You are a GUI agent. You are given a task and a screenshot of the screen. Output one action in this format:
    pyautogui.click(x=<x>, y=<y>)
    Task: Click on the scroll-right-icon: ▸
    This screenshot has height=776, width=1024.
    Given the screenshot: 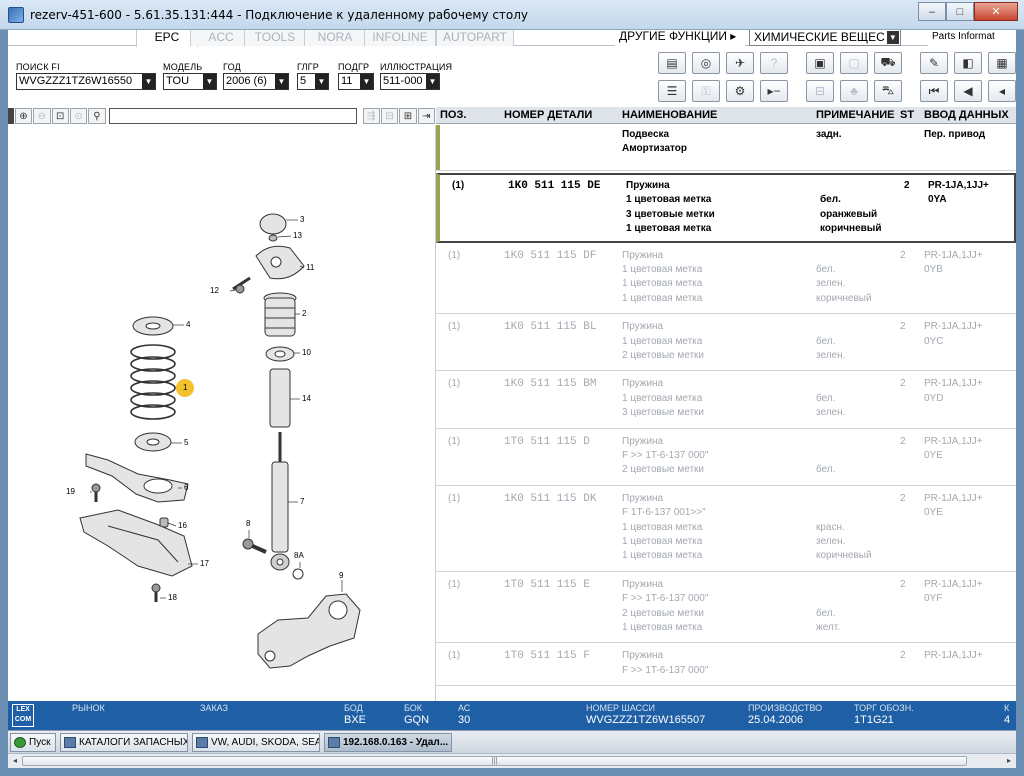 What is the action you would take?
    pyautogui.click(x=1009, y=761)
    